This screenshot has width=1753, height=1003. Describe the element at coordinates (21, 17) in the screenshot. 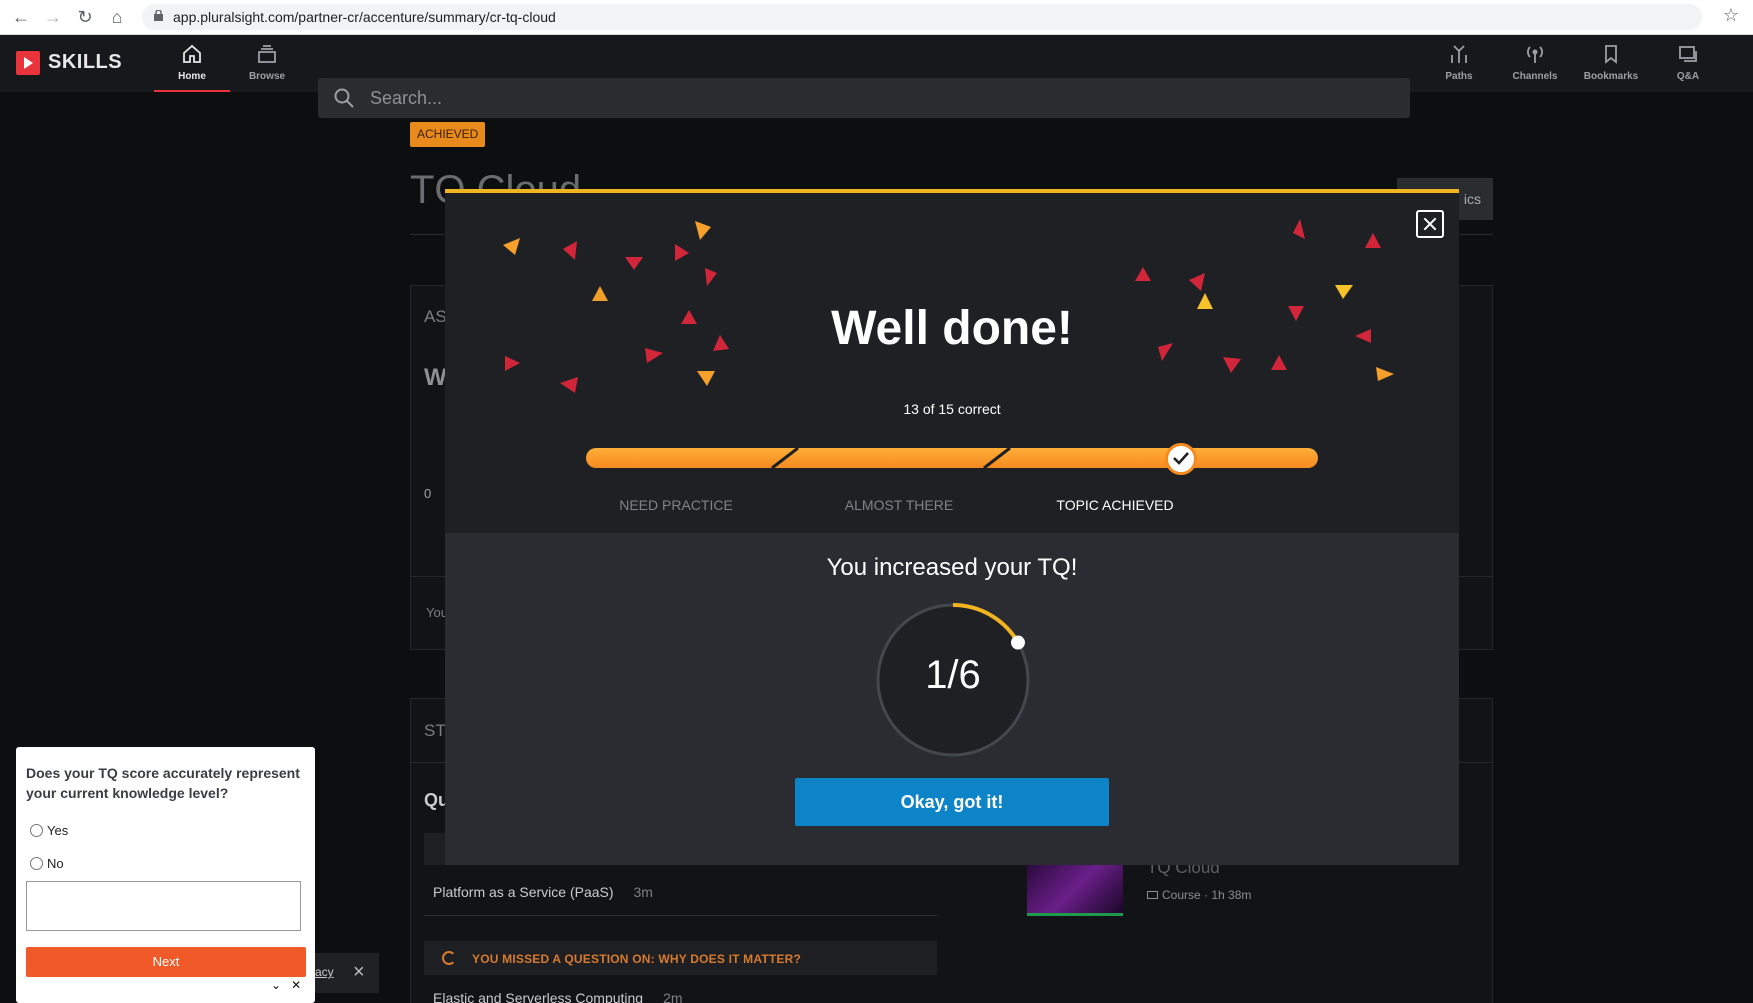

I see `back-icon: ←` at that location.